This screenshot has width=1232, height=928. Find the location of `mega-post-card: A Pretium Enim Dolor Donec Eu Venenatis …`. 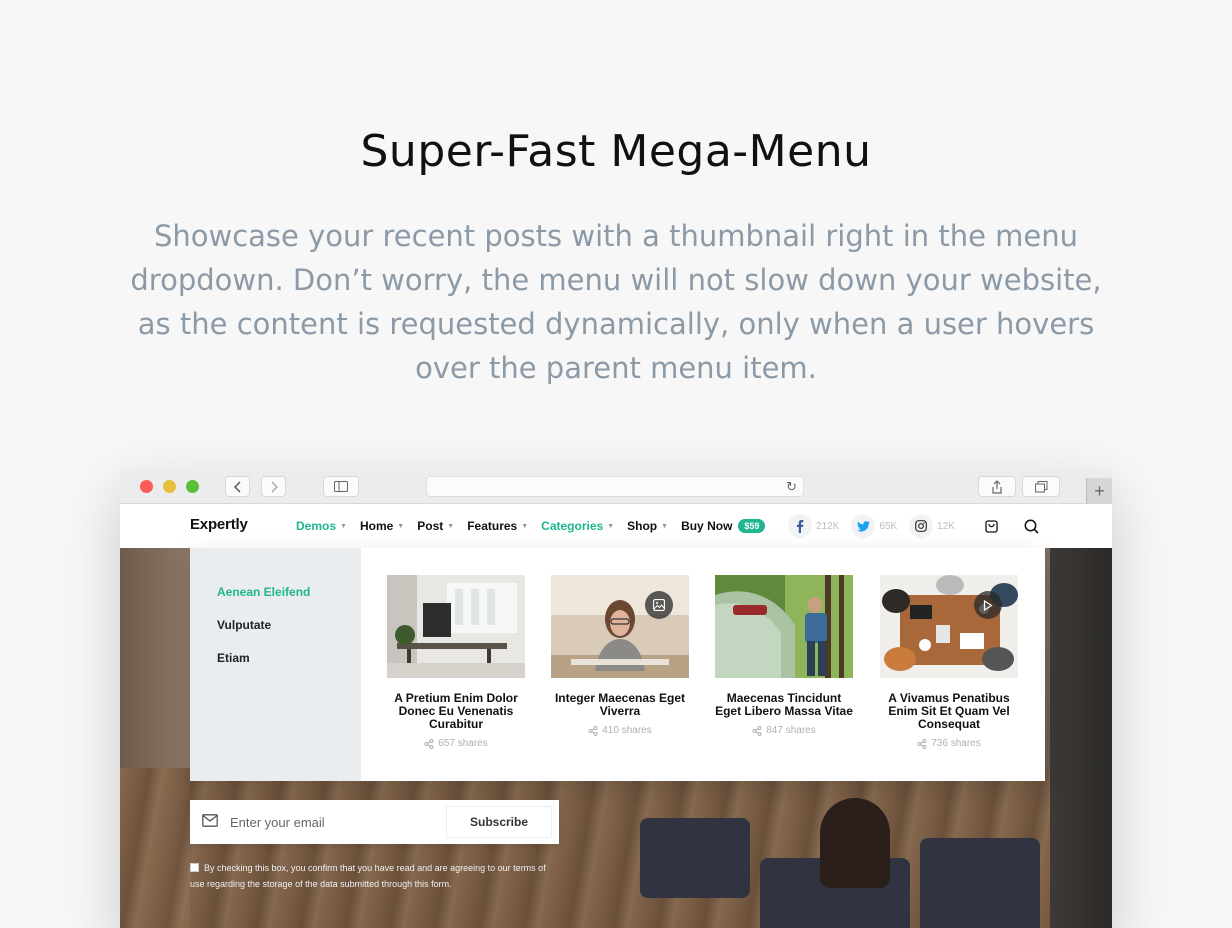

mega-post-card: A Pretium Enim Dolor Donec Eu Venenatis … is located at coordinates (456, 662).